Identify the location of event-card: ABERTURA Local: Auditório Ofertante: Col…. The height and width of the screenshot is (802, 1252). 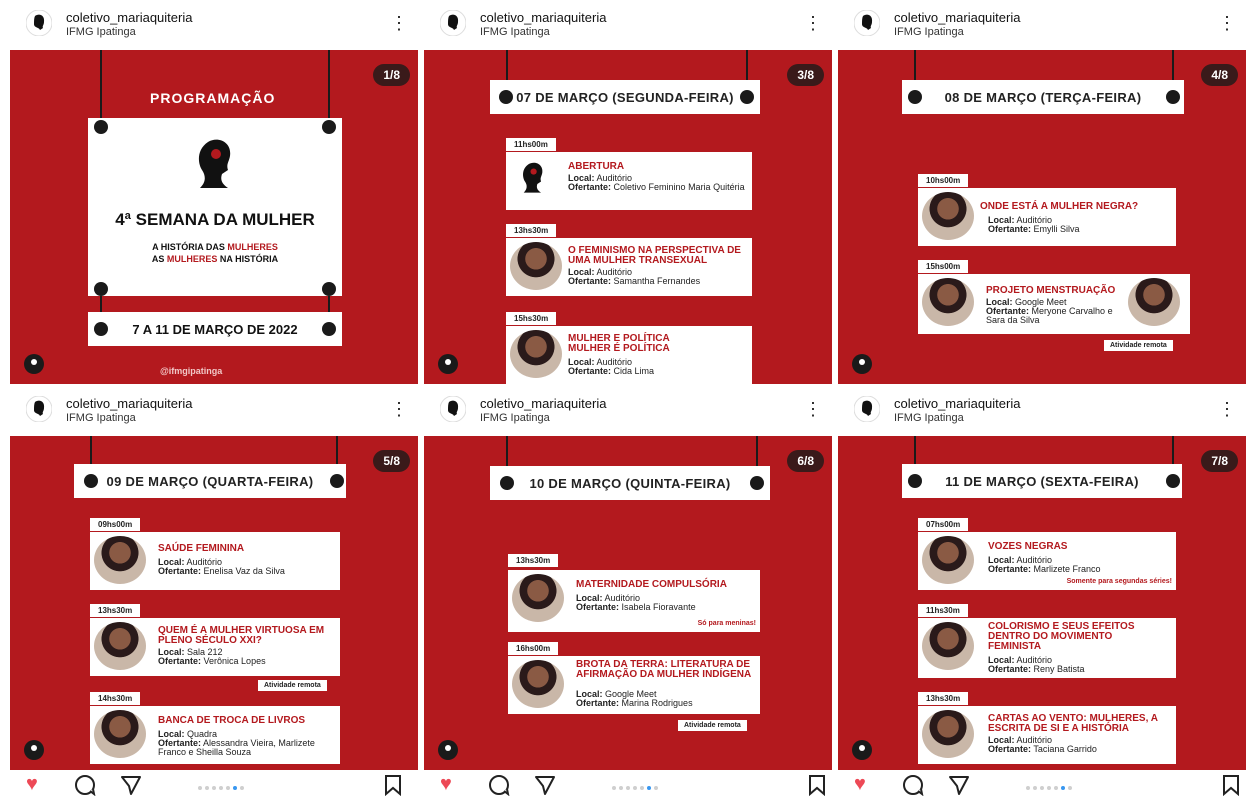
(629, 181).